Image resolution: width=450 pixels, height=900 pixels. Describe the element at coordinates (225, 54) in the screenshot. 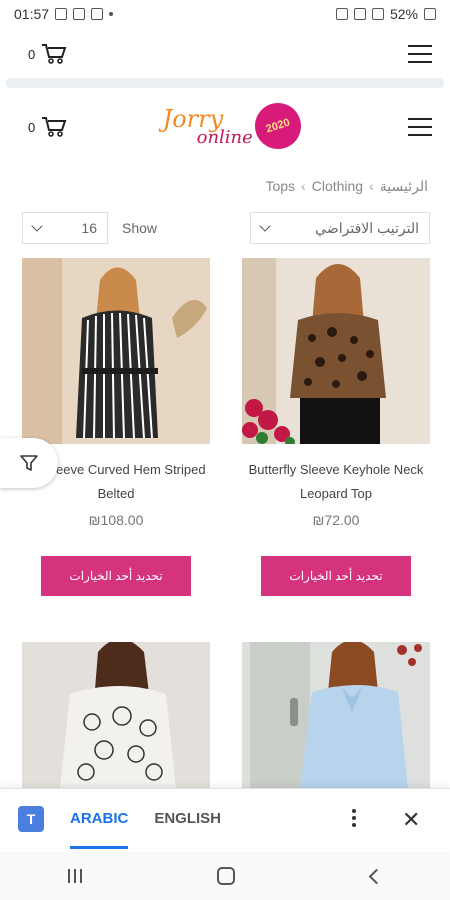

I see `sticky-top-bar: 0` at that location.